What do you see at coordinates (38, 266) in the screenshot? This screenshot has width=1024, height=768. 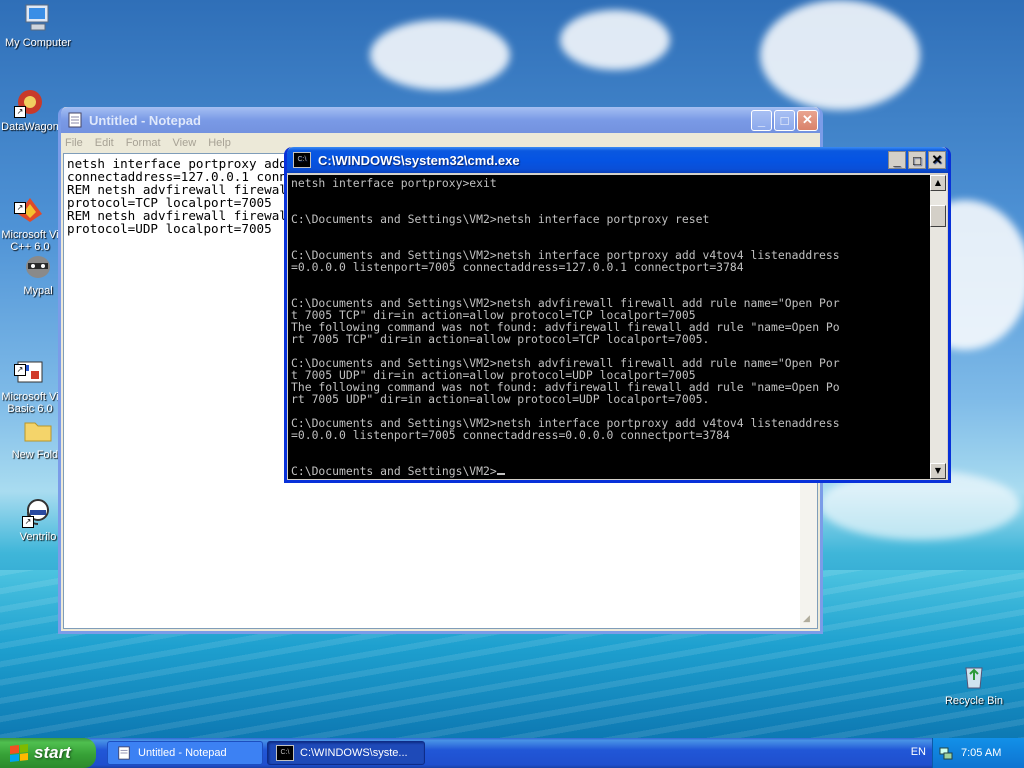 I see `raccoon-icon` at bounding box center [38, 266].